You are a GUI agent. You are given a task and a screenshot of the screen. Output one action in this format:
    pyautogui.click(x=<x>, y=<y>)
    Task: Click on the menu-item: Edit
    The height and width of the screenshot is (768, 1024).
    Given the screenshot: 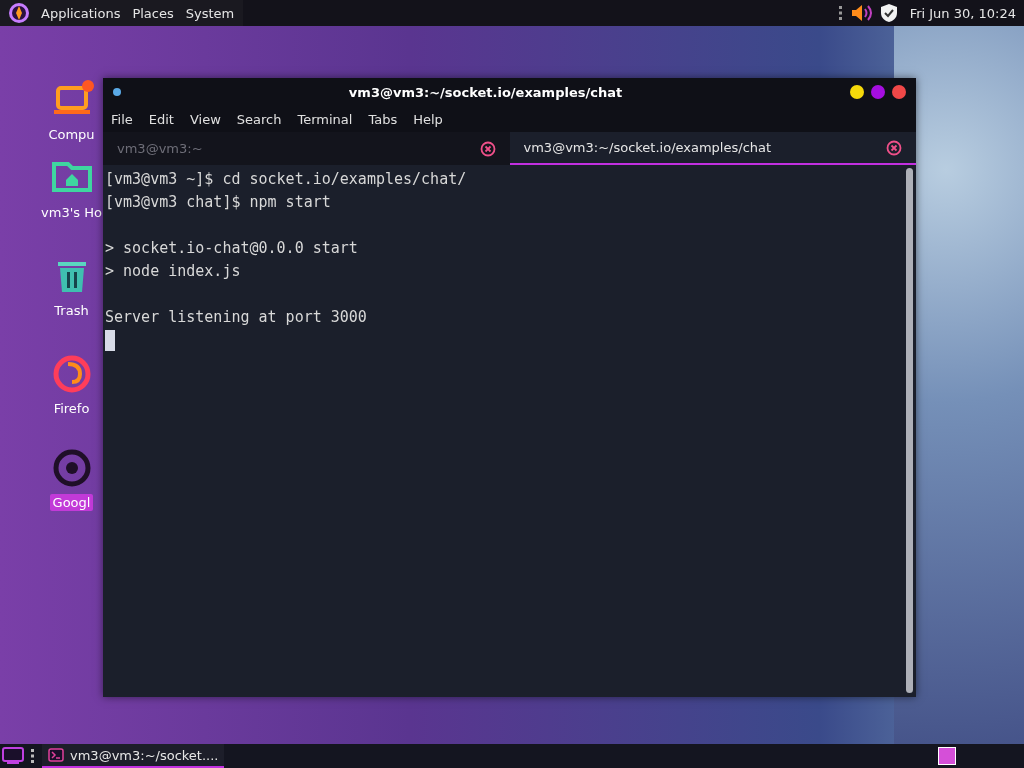 What is the action you would take?
    pyautogui.click(x=161, y=119)
    